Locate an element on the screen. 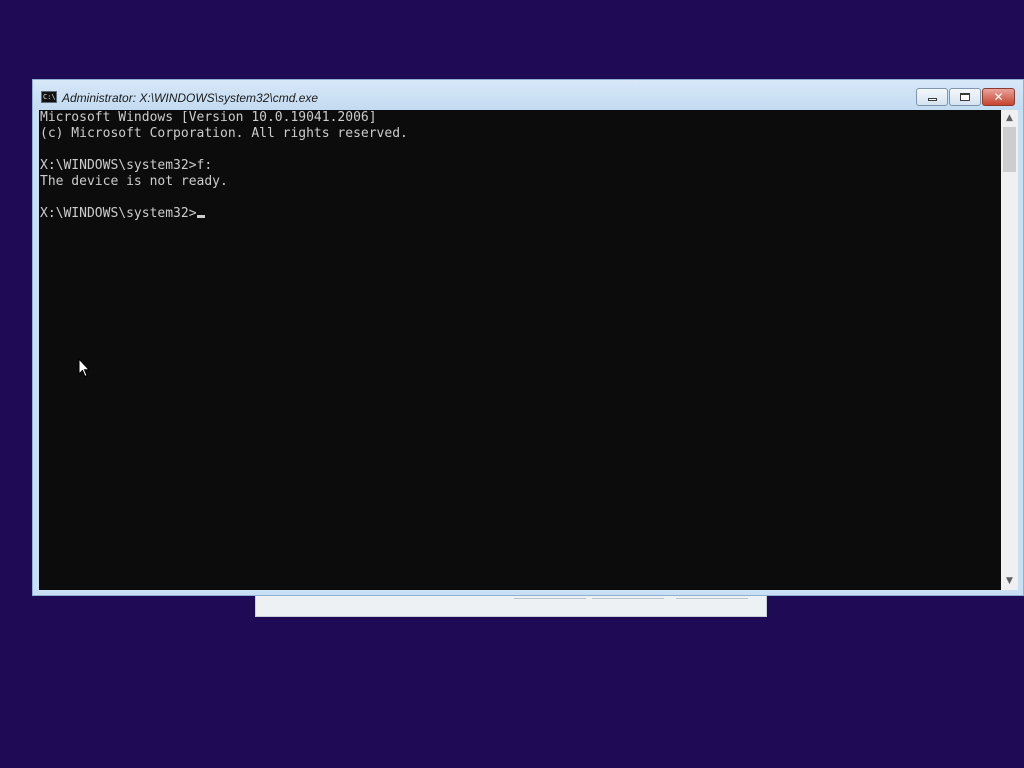 The height and width of the screenshot is (768, 1024). scroll-down-arrow-icon: ▼ is located at coordinates (1009, 581).